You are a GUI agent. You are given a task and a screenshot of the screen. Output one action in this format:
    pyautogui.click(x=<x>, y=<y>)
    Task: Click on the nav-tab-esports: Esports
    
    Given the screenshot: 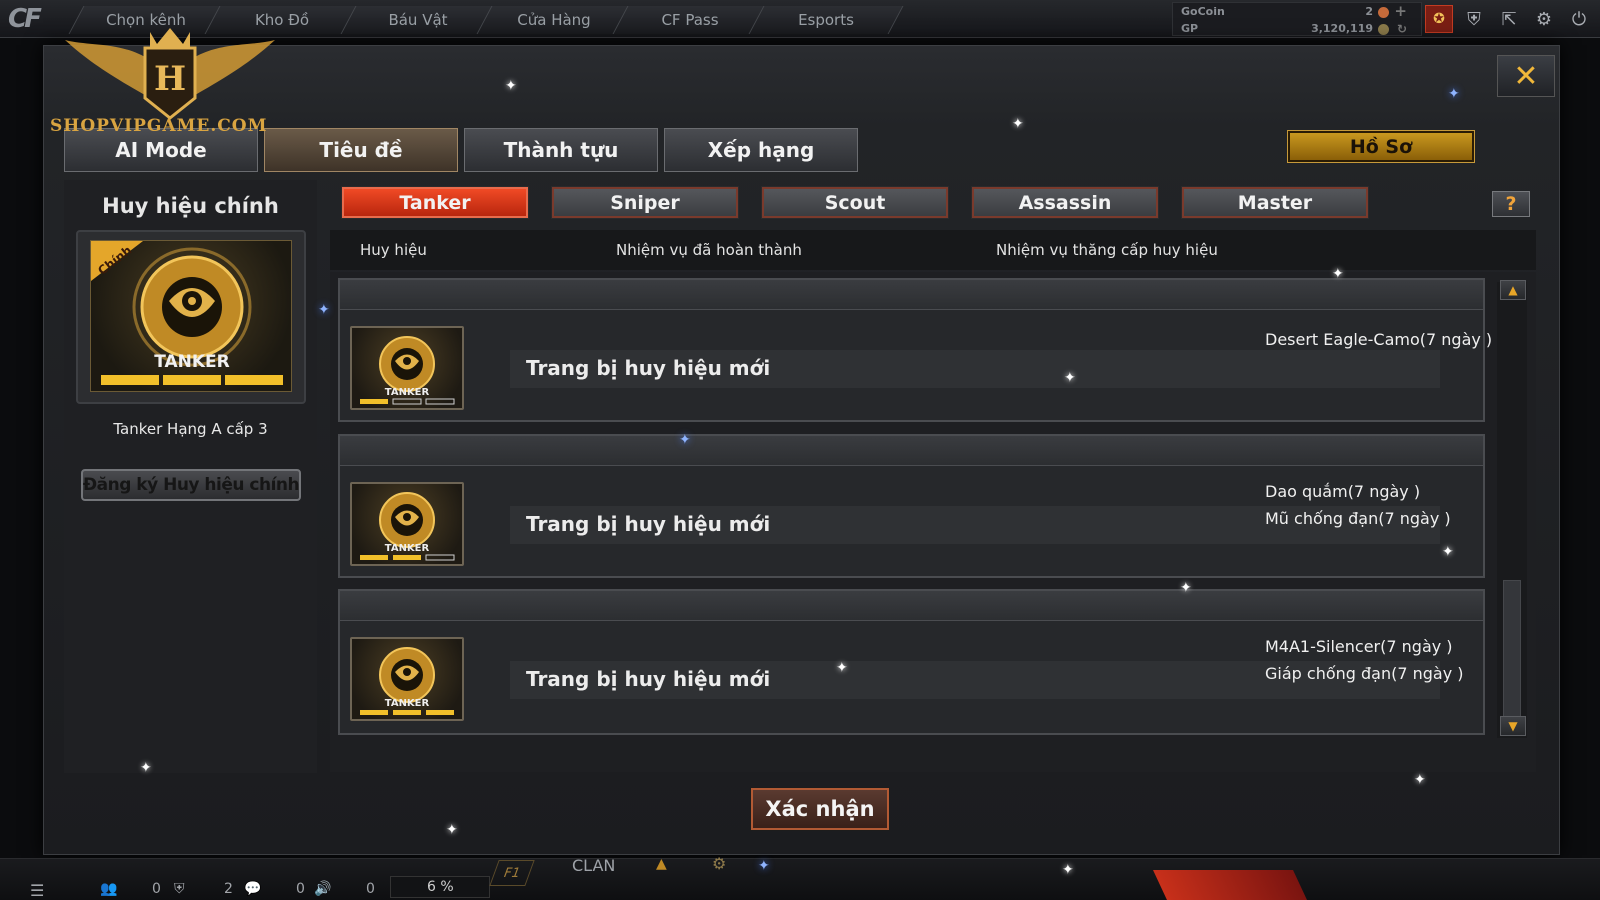 What is the action you would take?
    pyautogui.click(x=826, y=20)
    